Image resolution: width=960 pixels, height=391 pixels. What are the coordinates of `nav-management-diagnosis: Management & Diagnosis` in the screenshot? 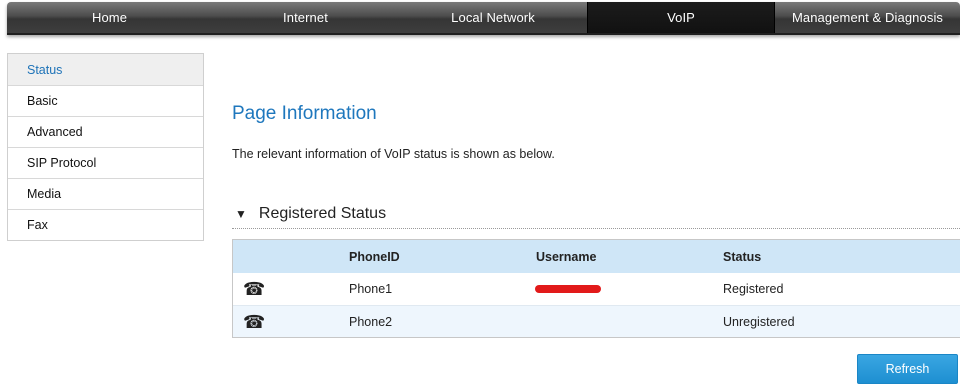 It's located at (867, 17).